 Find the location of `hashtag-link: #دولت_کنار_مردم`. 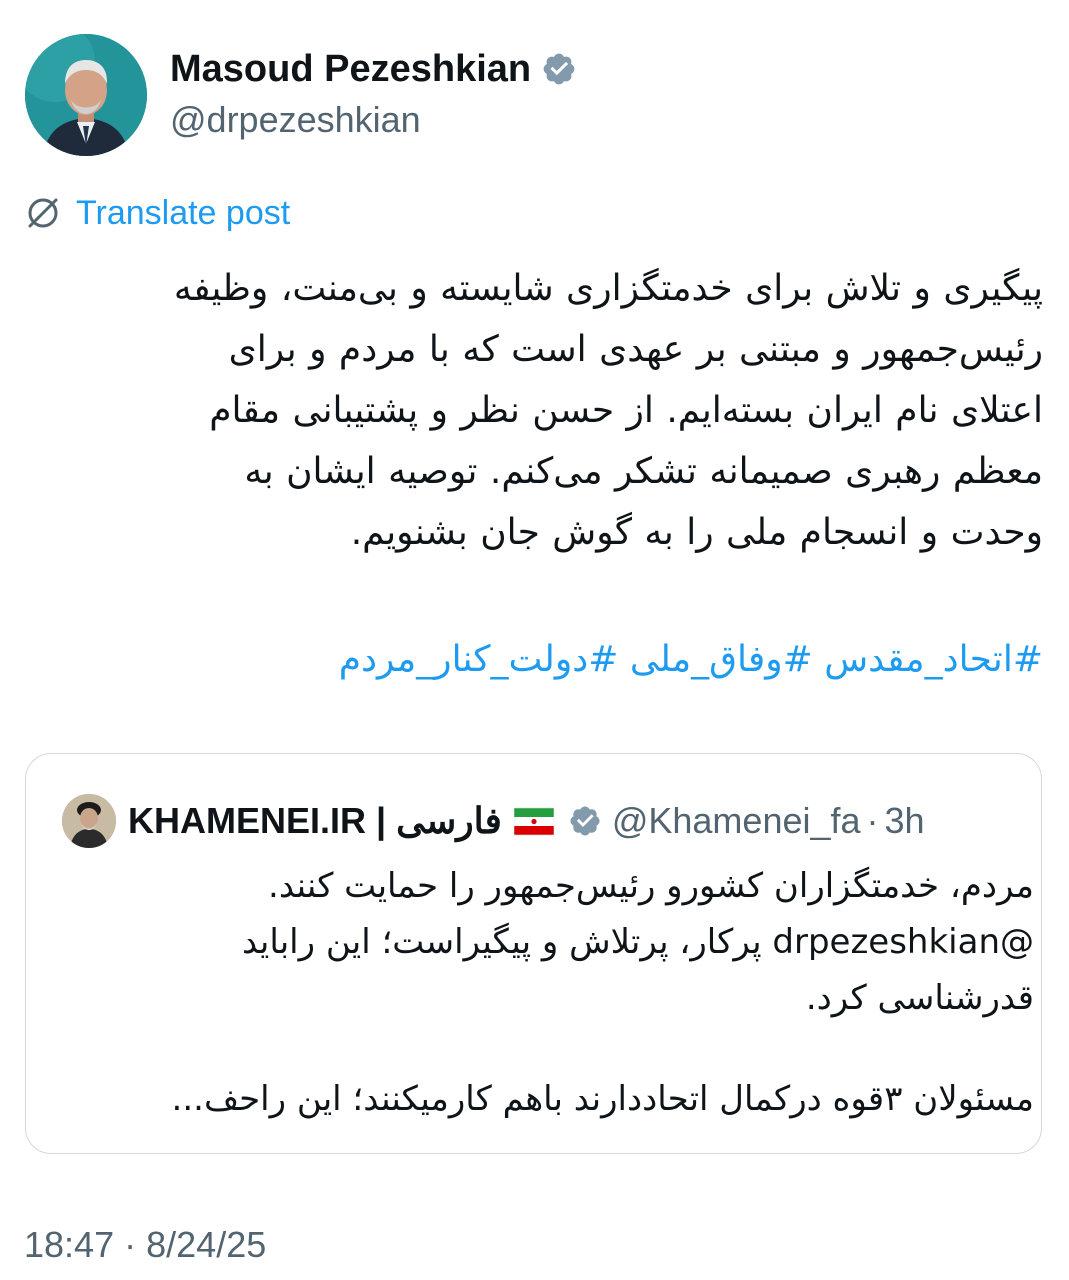

hashtag-link: #دولت_کنار_مردم is located at coordinates (479, 659).